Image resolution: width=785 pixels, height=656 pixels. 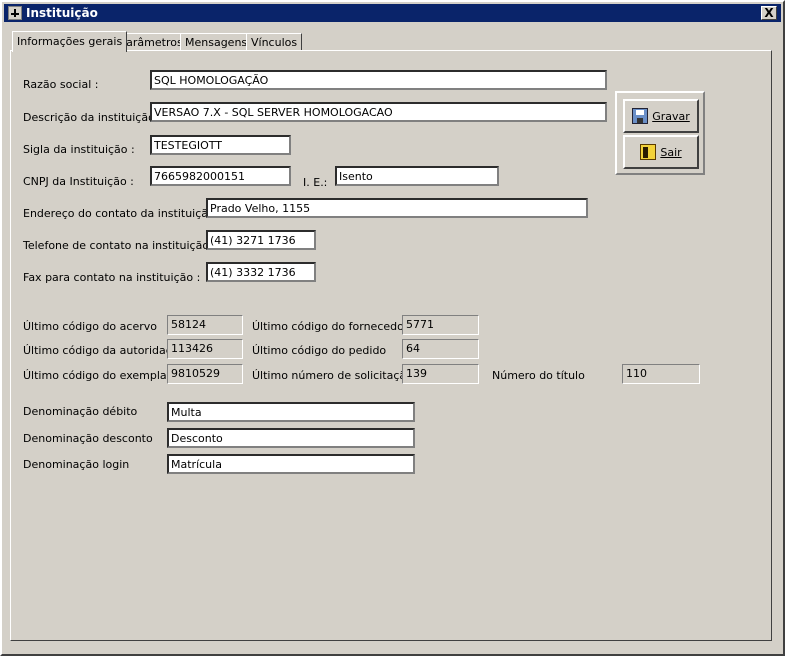 I want to click on pedido-value: 64, so click(x=440, y=349).